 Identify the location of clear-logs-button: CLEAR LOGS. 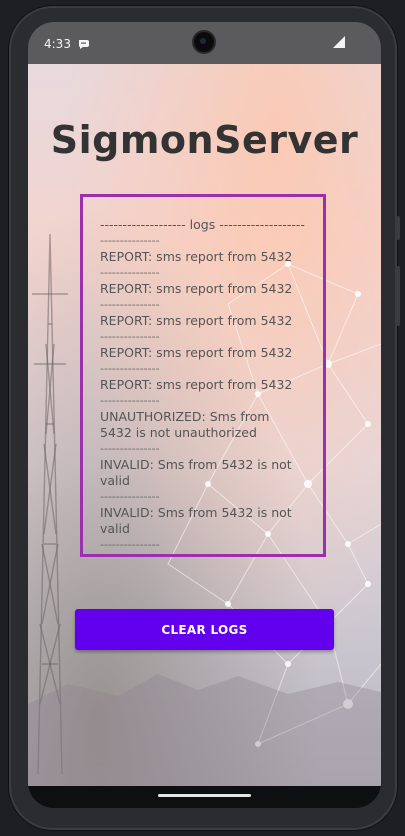
(204, 629).